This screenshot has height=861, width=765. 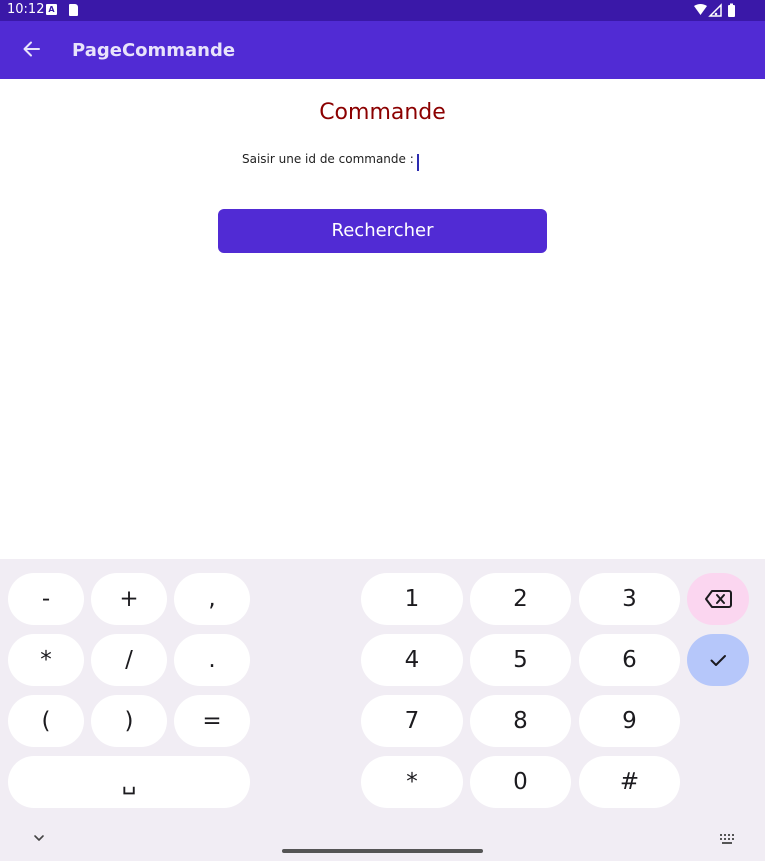 I want to click on key-0: 0, so click(x=520, y=782).